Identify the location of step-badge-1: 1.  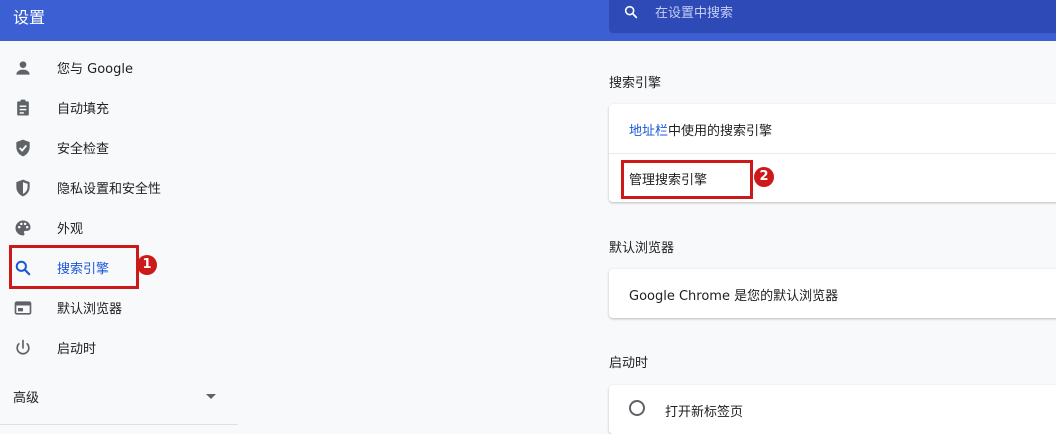
(147, 265).